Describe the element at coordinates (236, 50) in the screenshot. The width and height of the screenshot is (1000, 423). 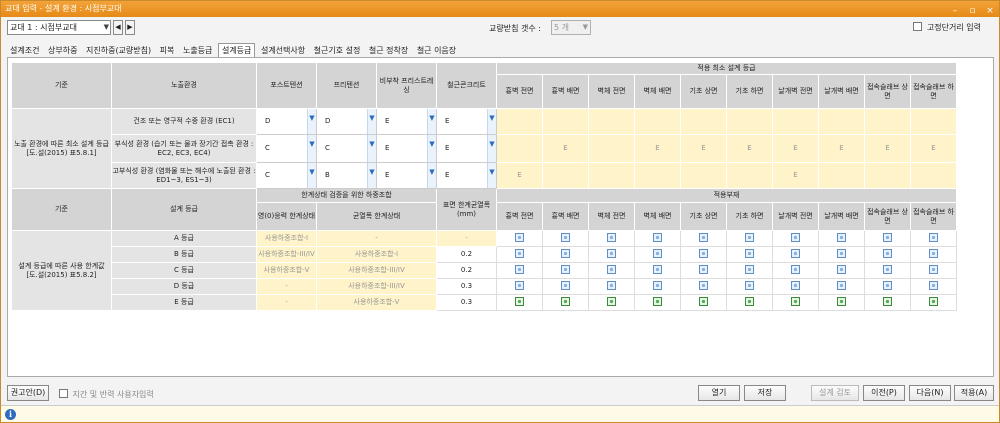
I see `tab-design-class: 설계등급` at that location.